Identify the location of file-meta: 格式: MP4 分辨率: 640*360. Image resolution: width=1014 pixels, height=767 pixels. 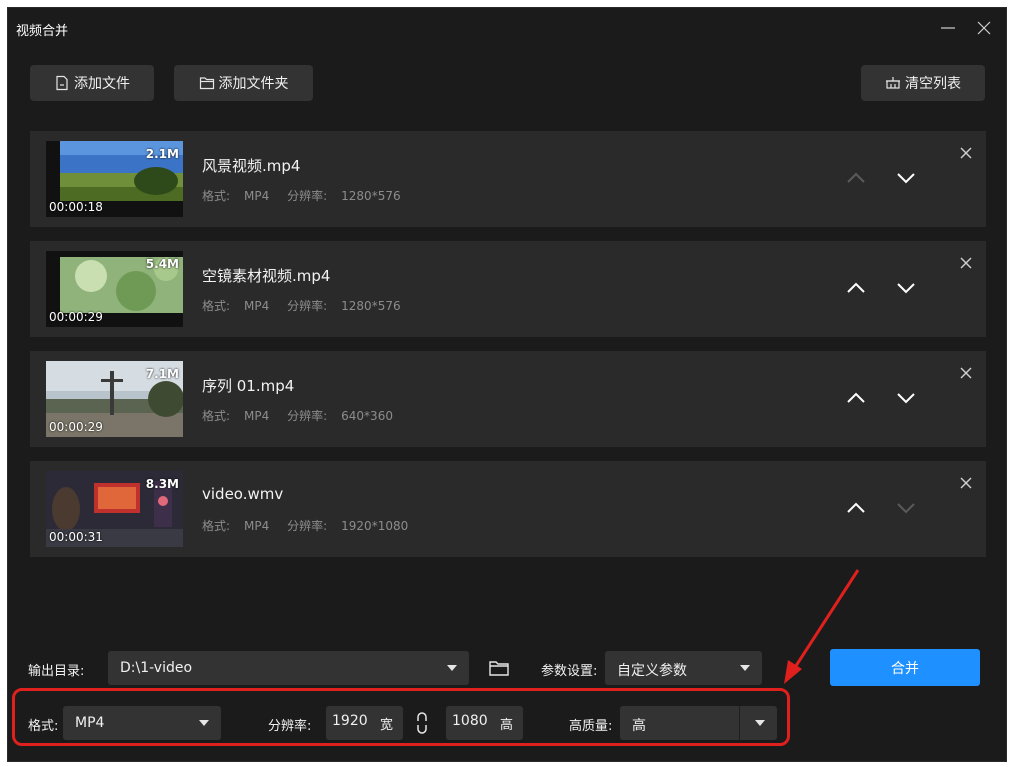
(304, 415).